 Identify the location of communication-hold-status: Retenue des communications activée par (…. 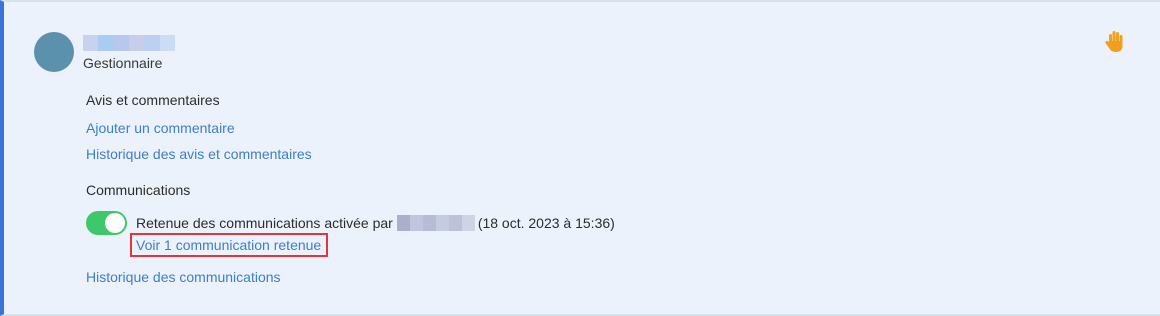
(375, 223).